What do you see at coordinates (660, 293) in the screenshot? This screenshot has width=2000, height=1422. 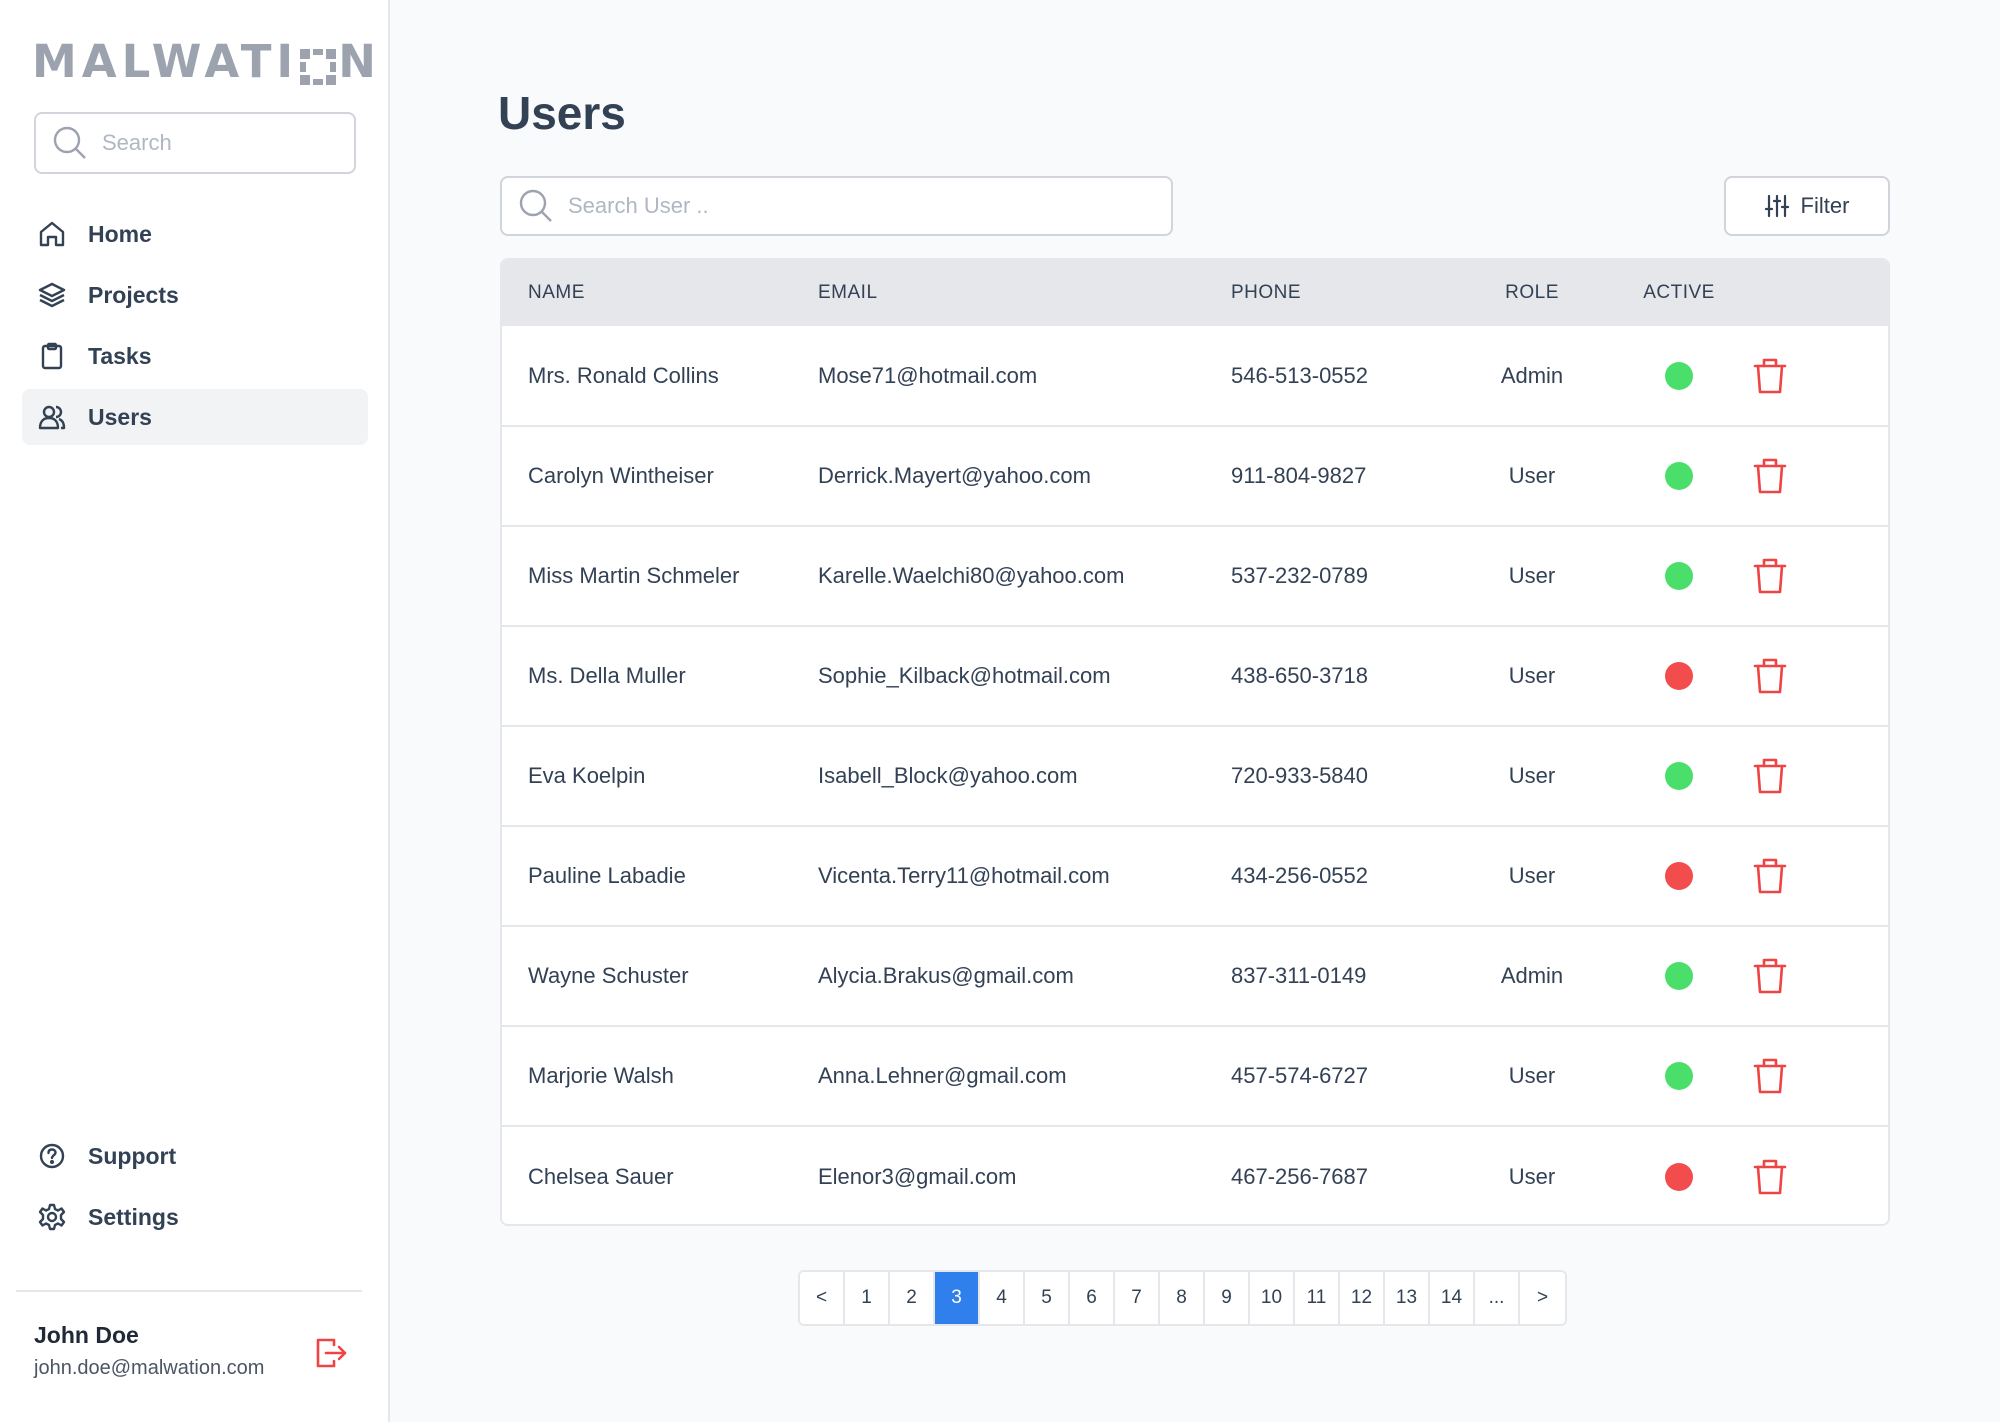 I see `column-header-name: NAME` at bounding box center [660, 293].